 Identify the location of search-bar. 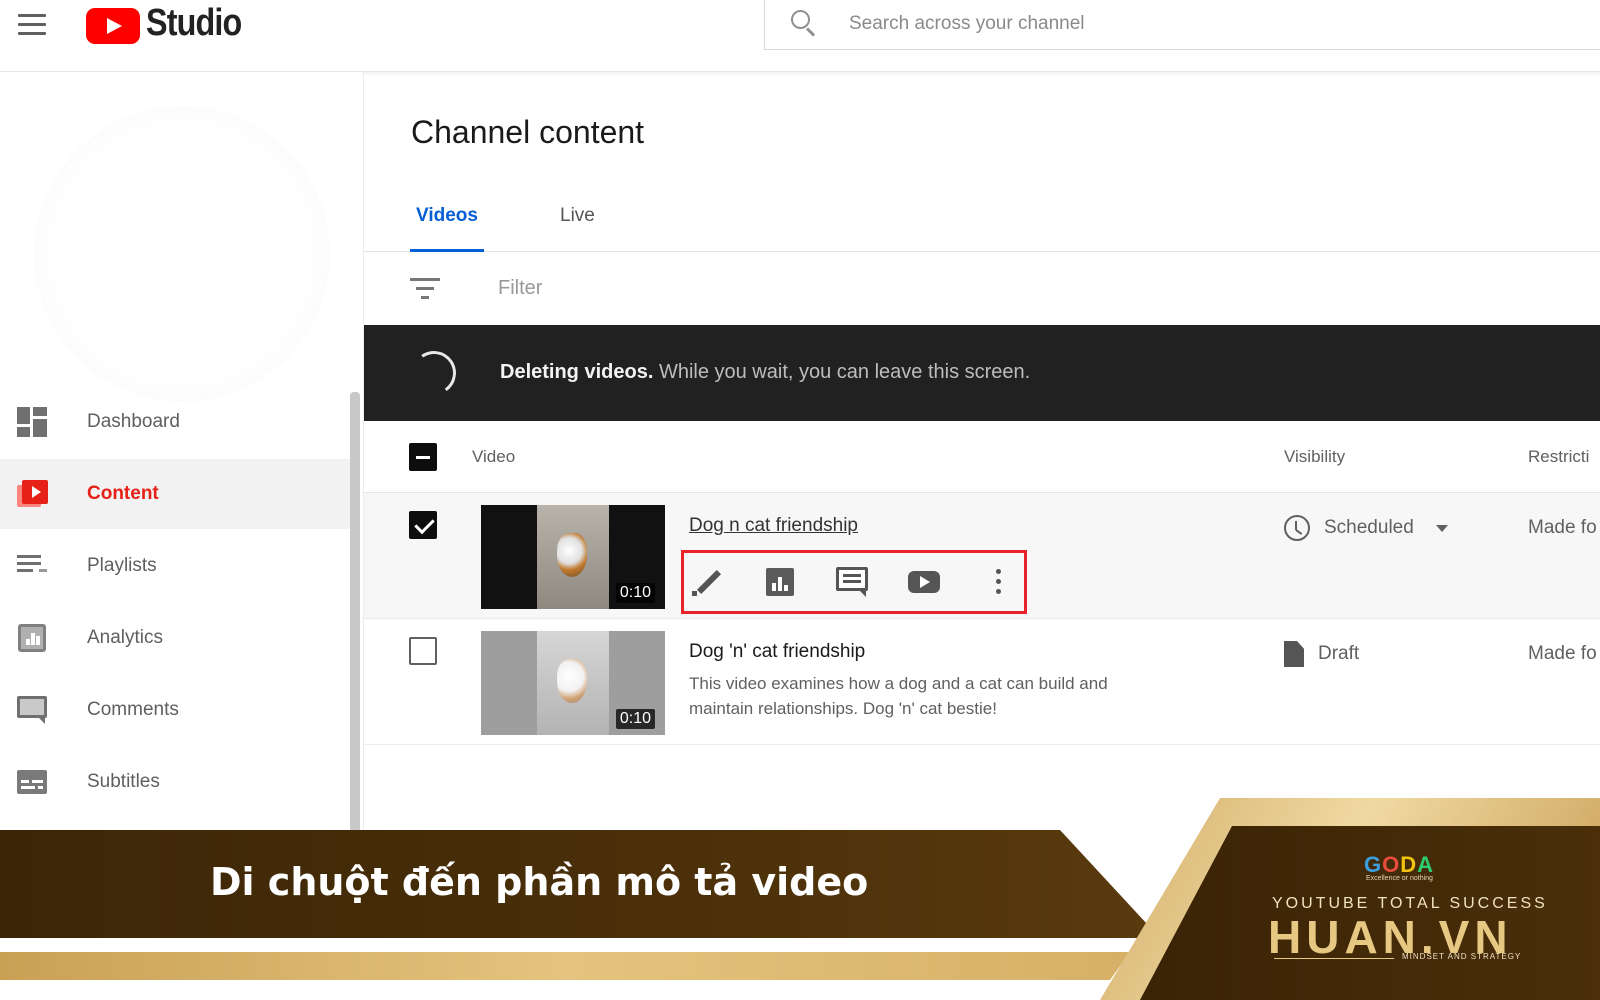
(1182, 25).